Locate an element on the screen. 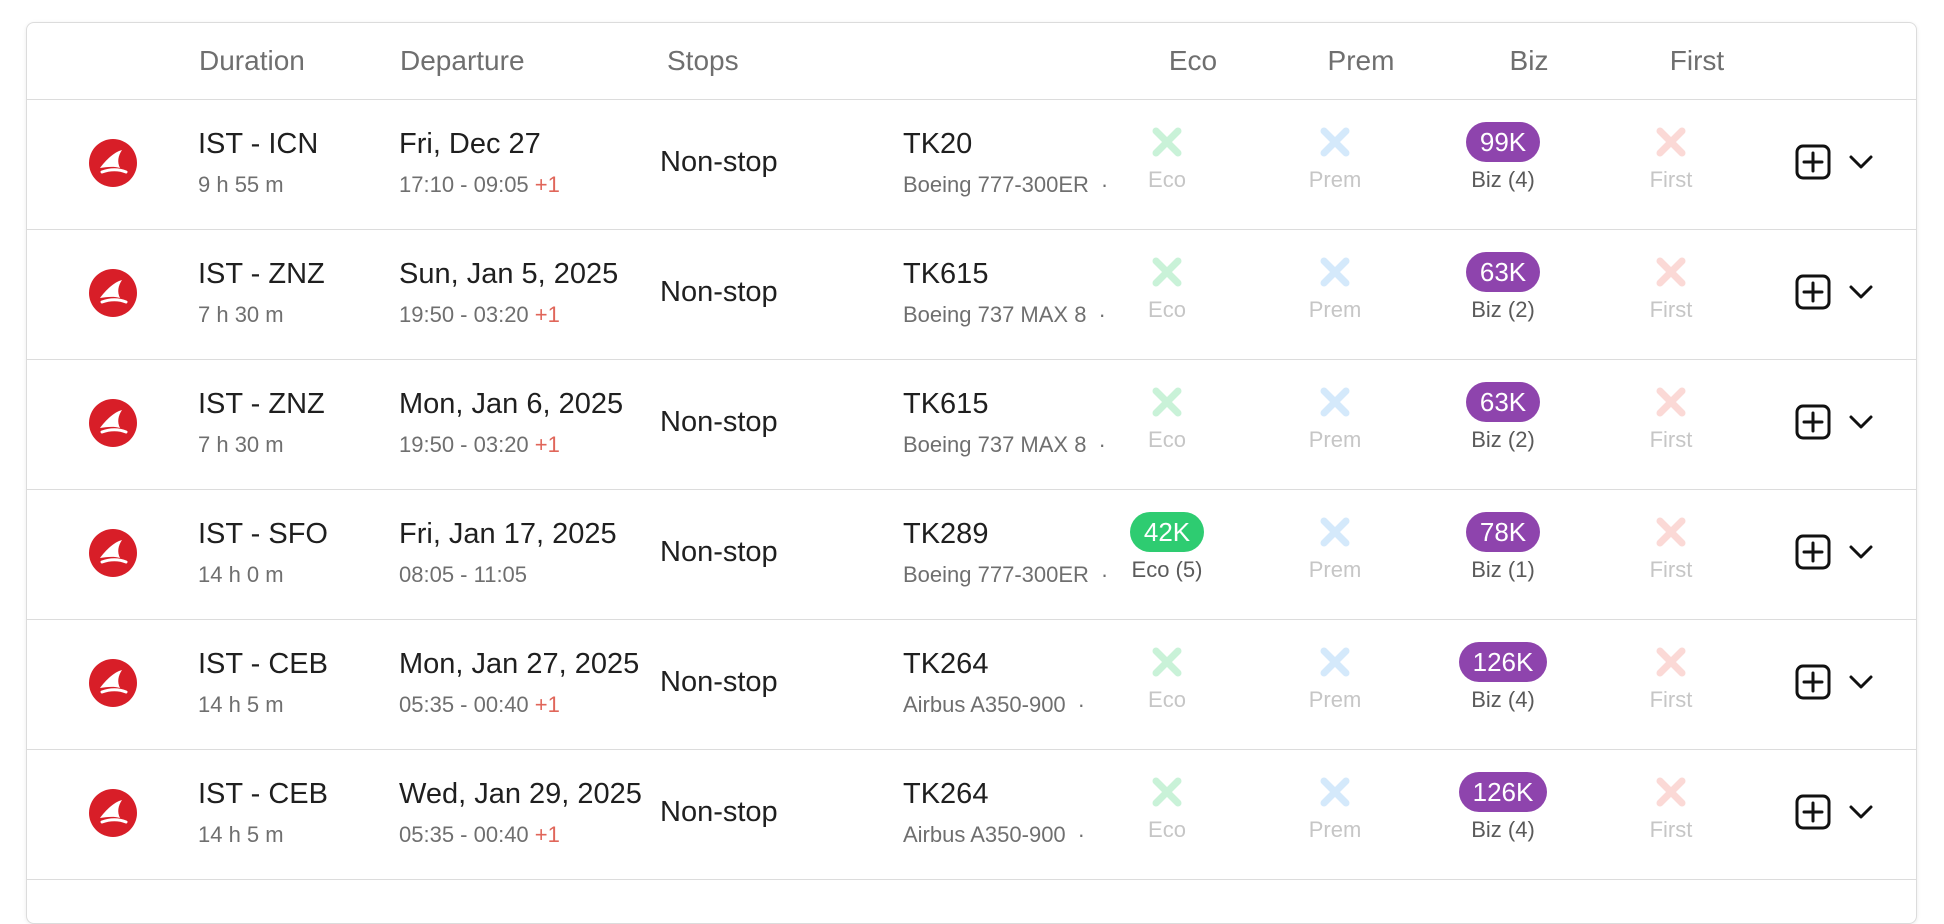 This screenshot has height=924, width=1944. departure-date: Fri, Dec 27 is located at coordinates (470, 144).